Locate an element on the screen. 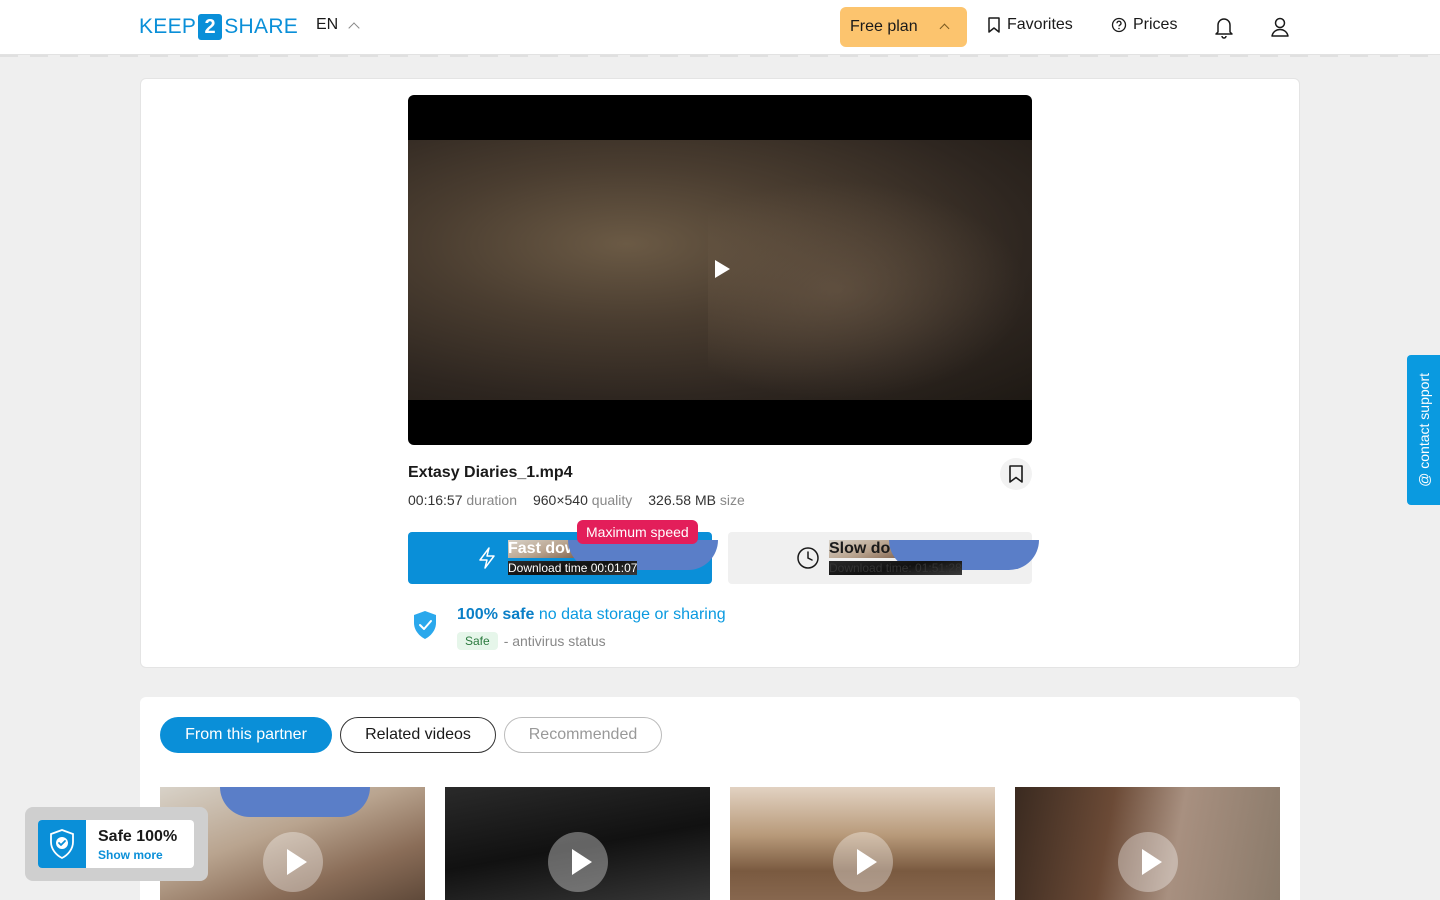 Image resolution: width=1440 pixels, height=900 pixels. free-plan-label: Free plan is located at coordinates (884, 26).